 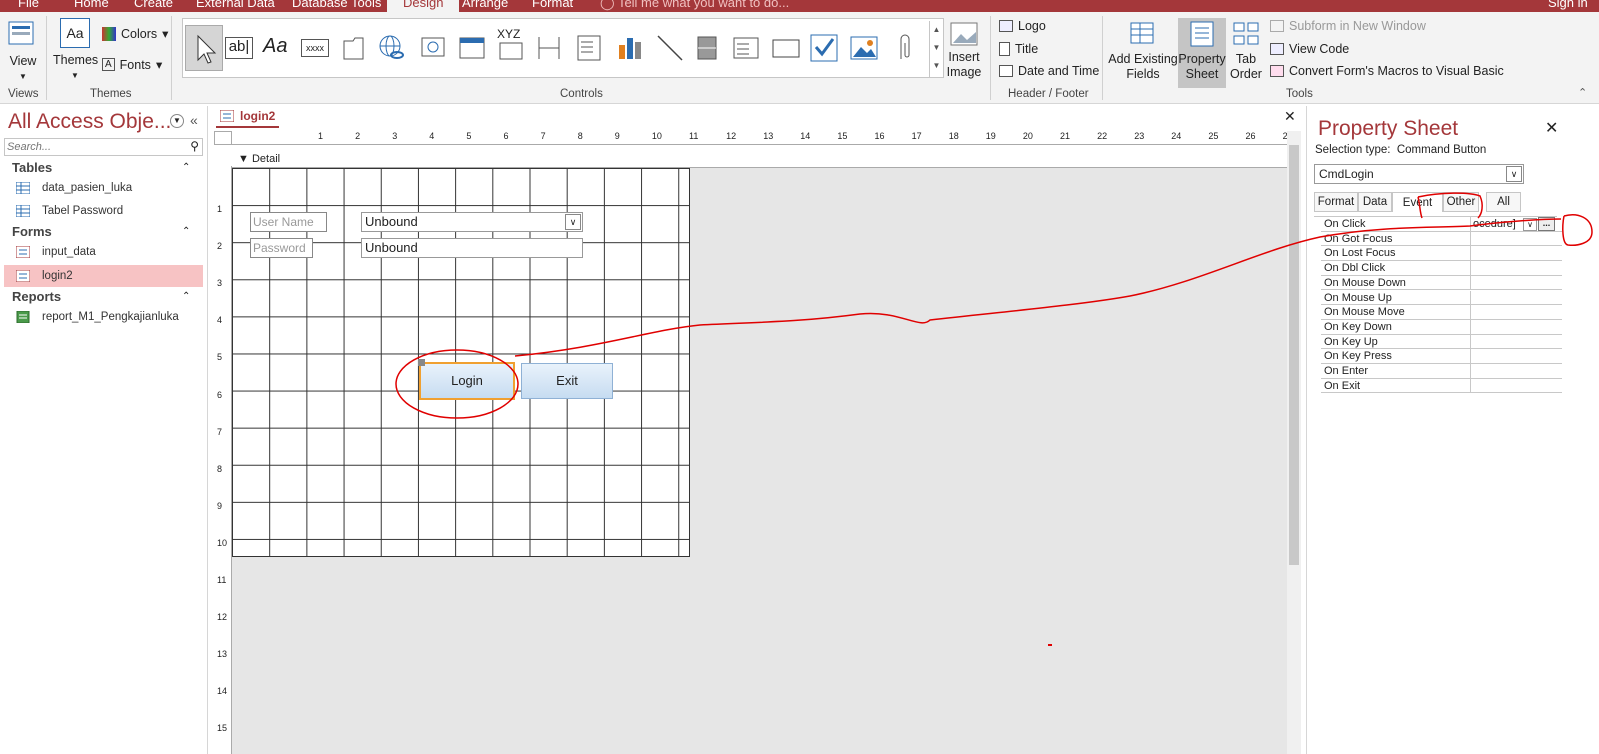 What do you see at coordinates (1336, 202) in the screenshot?
I see `ps-tab-format: Format` at bounding box center [1336, 202].